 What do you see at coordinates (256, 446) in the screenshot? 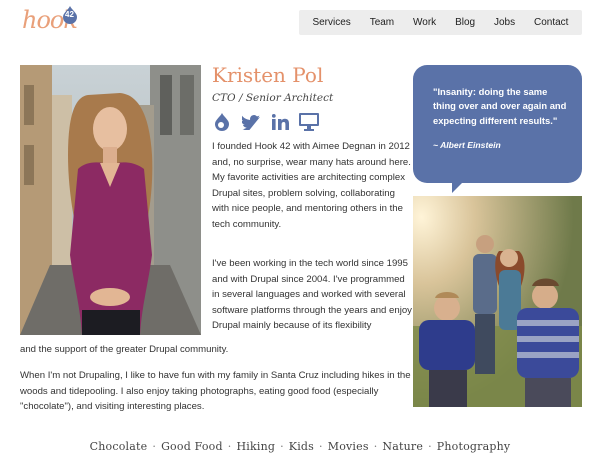
I see `interest-item: Hiking` at bounding box center [256, 446].